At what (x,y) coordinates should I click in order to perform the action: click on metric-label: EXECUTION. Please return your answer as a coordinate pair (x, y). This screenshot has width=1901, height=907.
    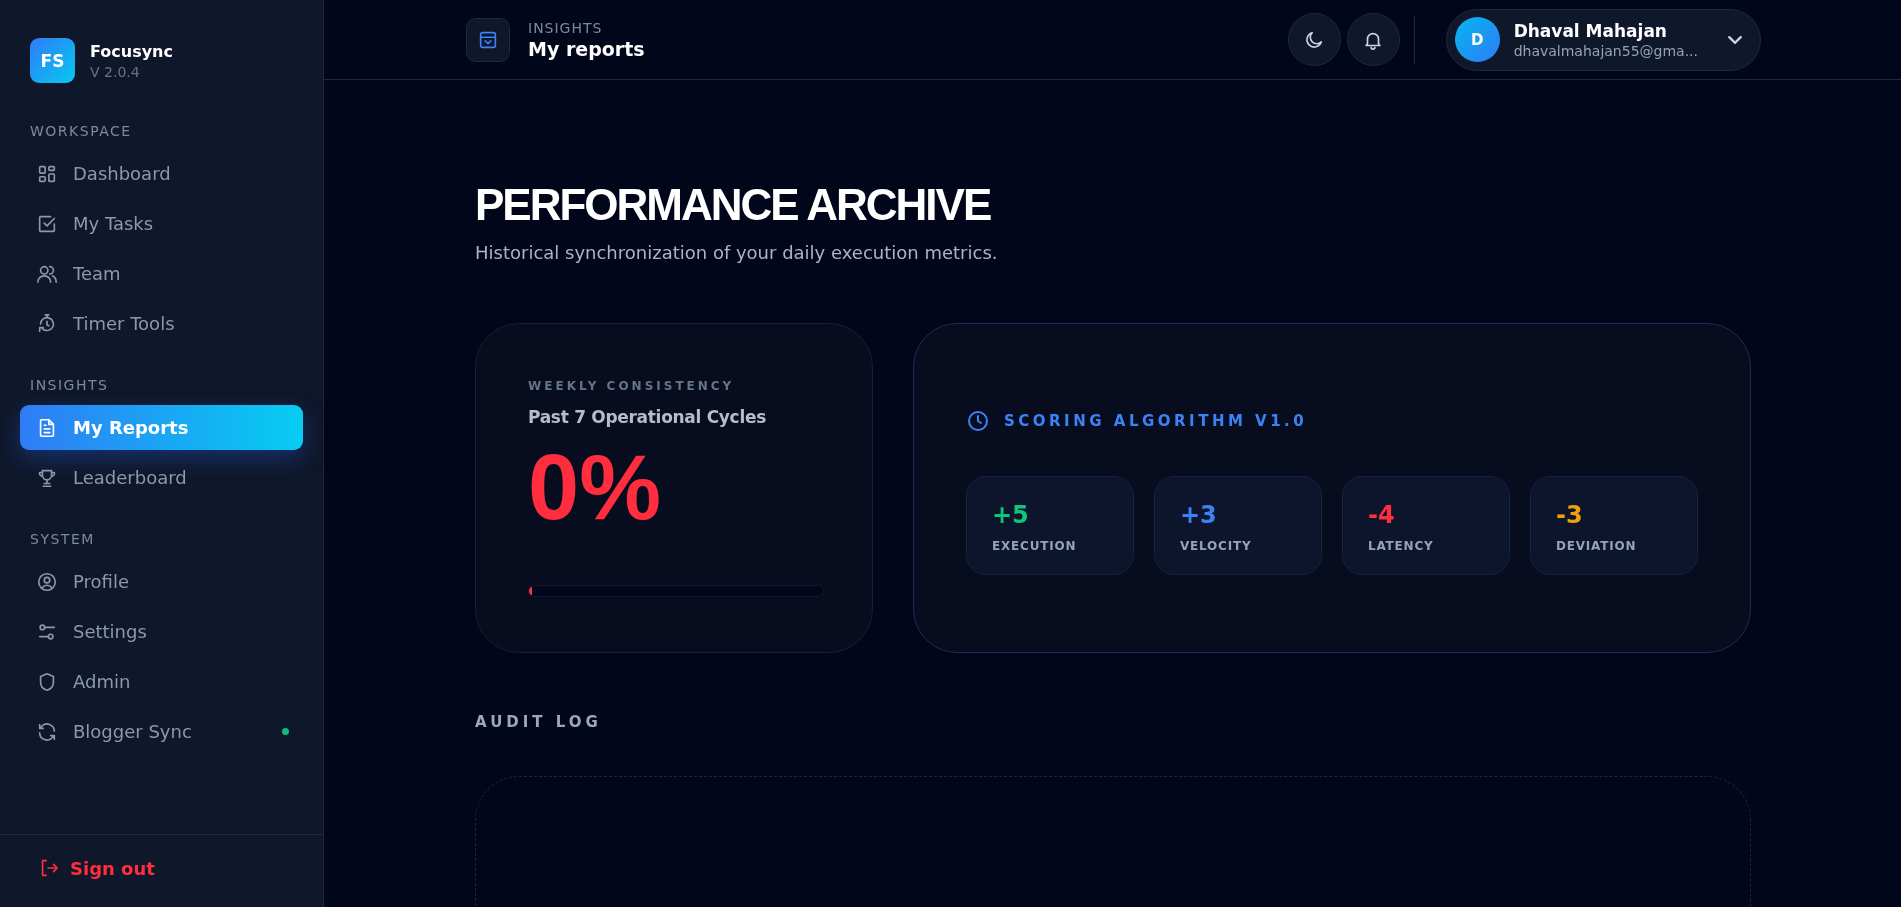
    Looking at the image, I should click on (1035, 546).